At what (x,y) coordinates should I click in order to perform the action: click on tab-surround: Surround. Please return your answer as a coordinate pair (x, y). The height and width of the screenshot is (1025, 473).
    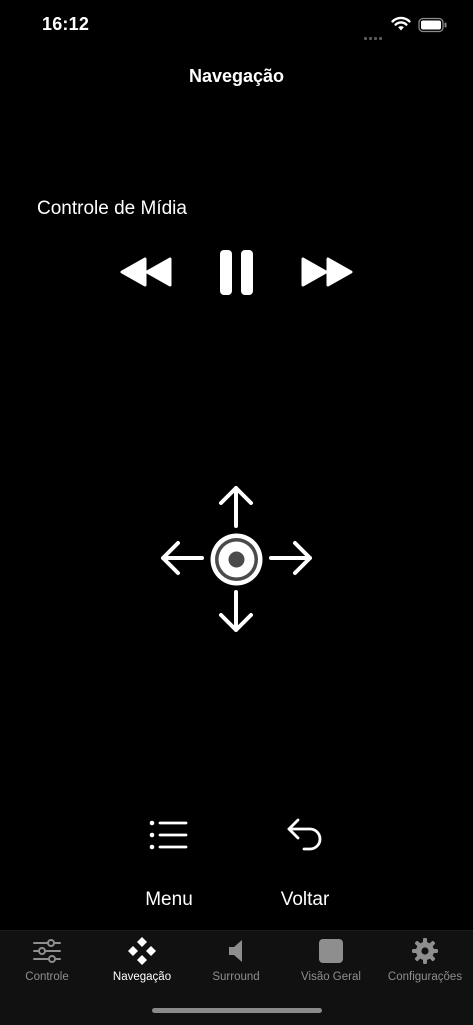
    Looking at the image, I should click on (236, 961).